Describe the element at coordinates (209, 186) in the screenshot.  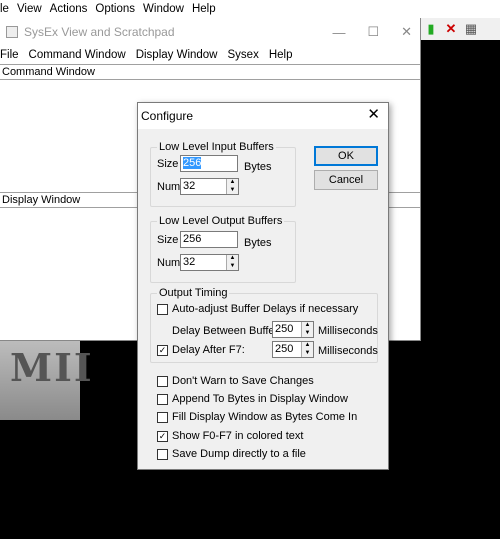
I see `input-num-stepper: 32 ▲ ▼` at that location.